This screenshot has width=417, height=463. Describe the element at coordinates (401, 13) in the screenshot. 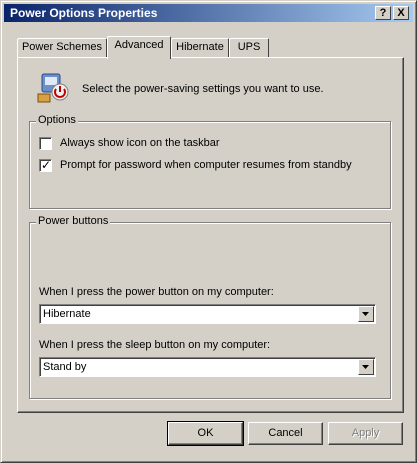

I see `close-button: X` at that location.